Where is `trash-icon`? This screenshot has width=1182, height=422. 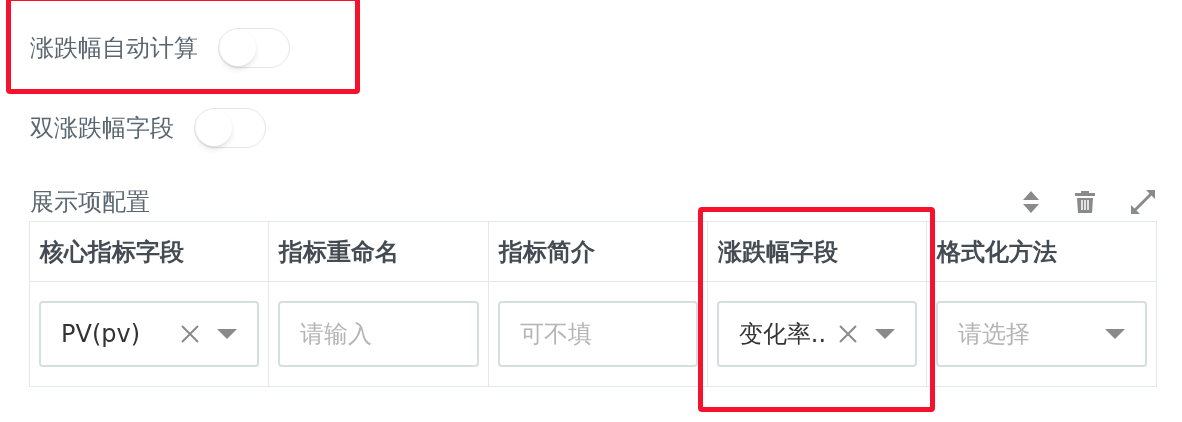
trash-icon is located at coordinates (1085, 202).